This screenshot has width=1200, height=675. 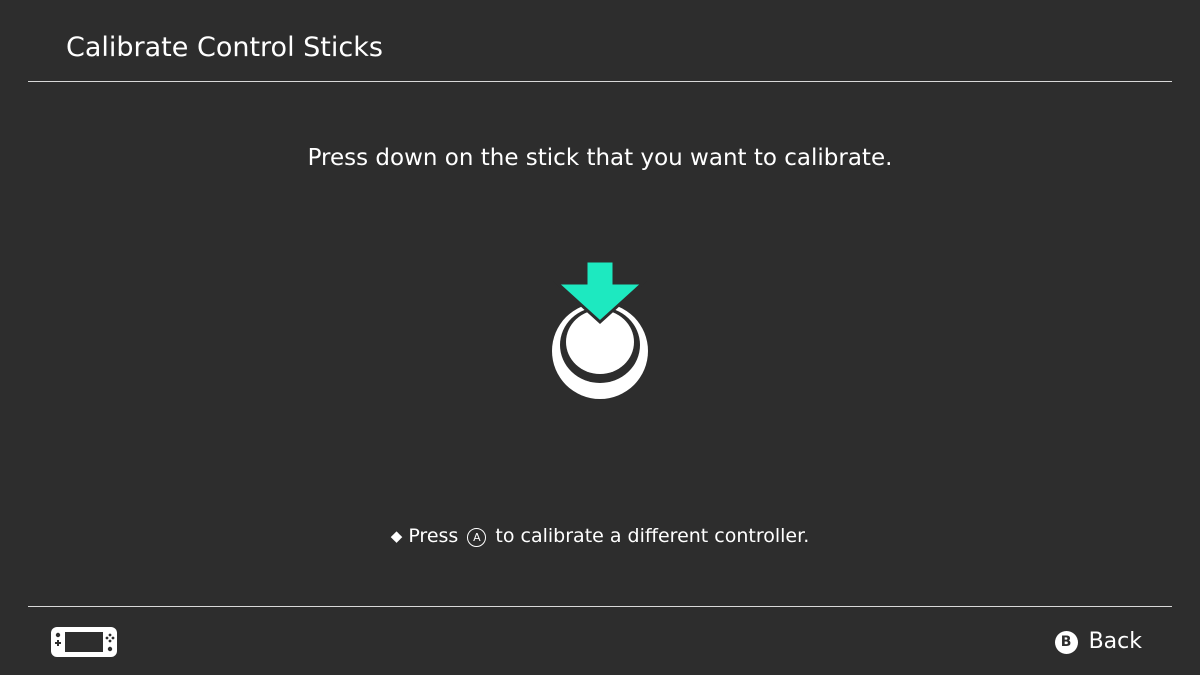 What do you see at coordinates (84, 642) in the screenshot?
I see `handheld-mode-icon` at bounding box center [84, 642].